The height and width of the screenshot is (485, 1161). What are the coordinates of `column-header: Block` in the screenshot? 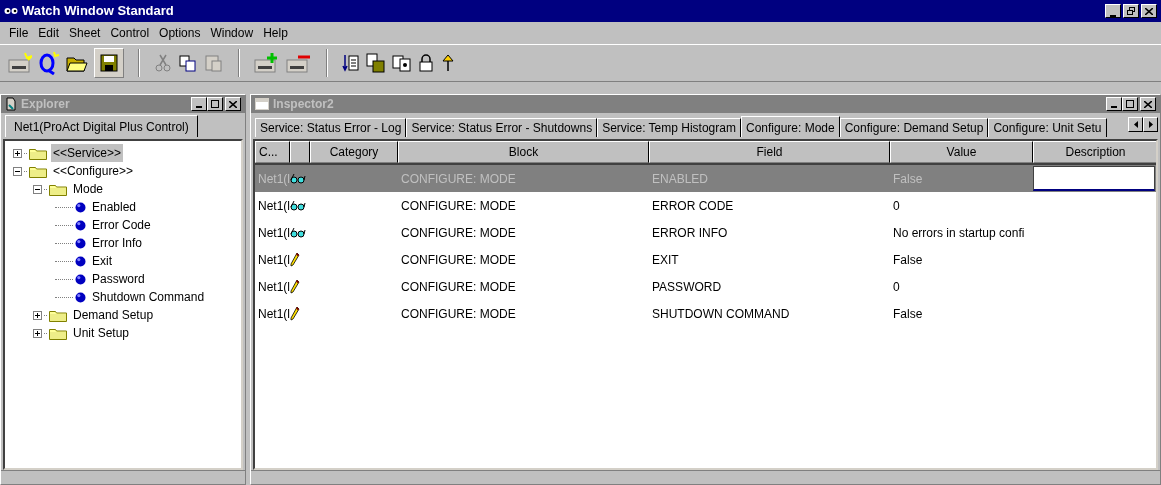 It's located at (523, 152).